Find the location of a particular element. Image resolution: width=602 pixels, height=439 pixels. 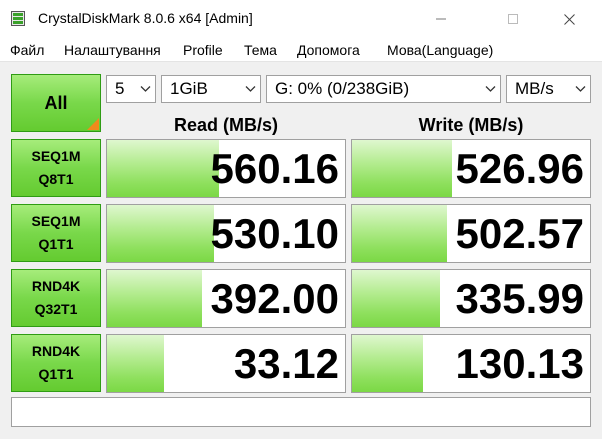

window-title: CrystalDiskMark 8.0.6 x64 [Admin] is located at coordinates (145, 18).